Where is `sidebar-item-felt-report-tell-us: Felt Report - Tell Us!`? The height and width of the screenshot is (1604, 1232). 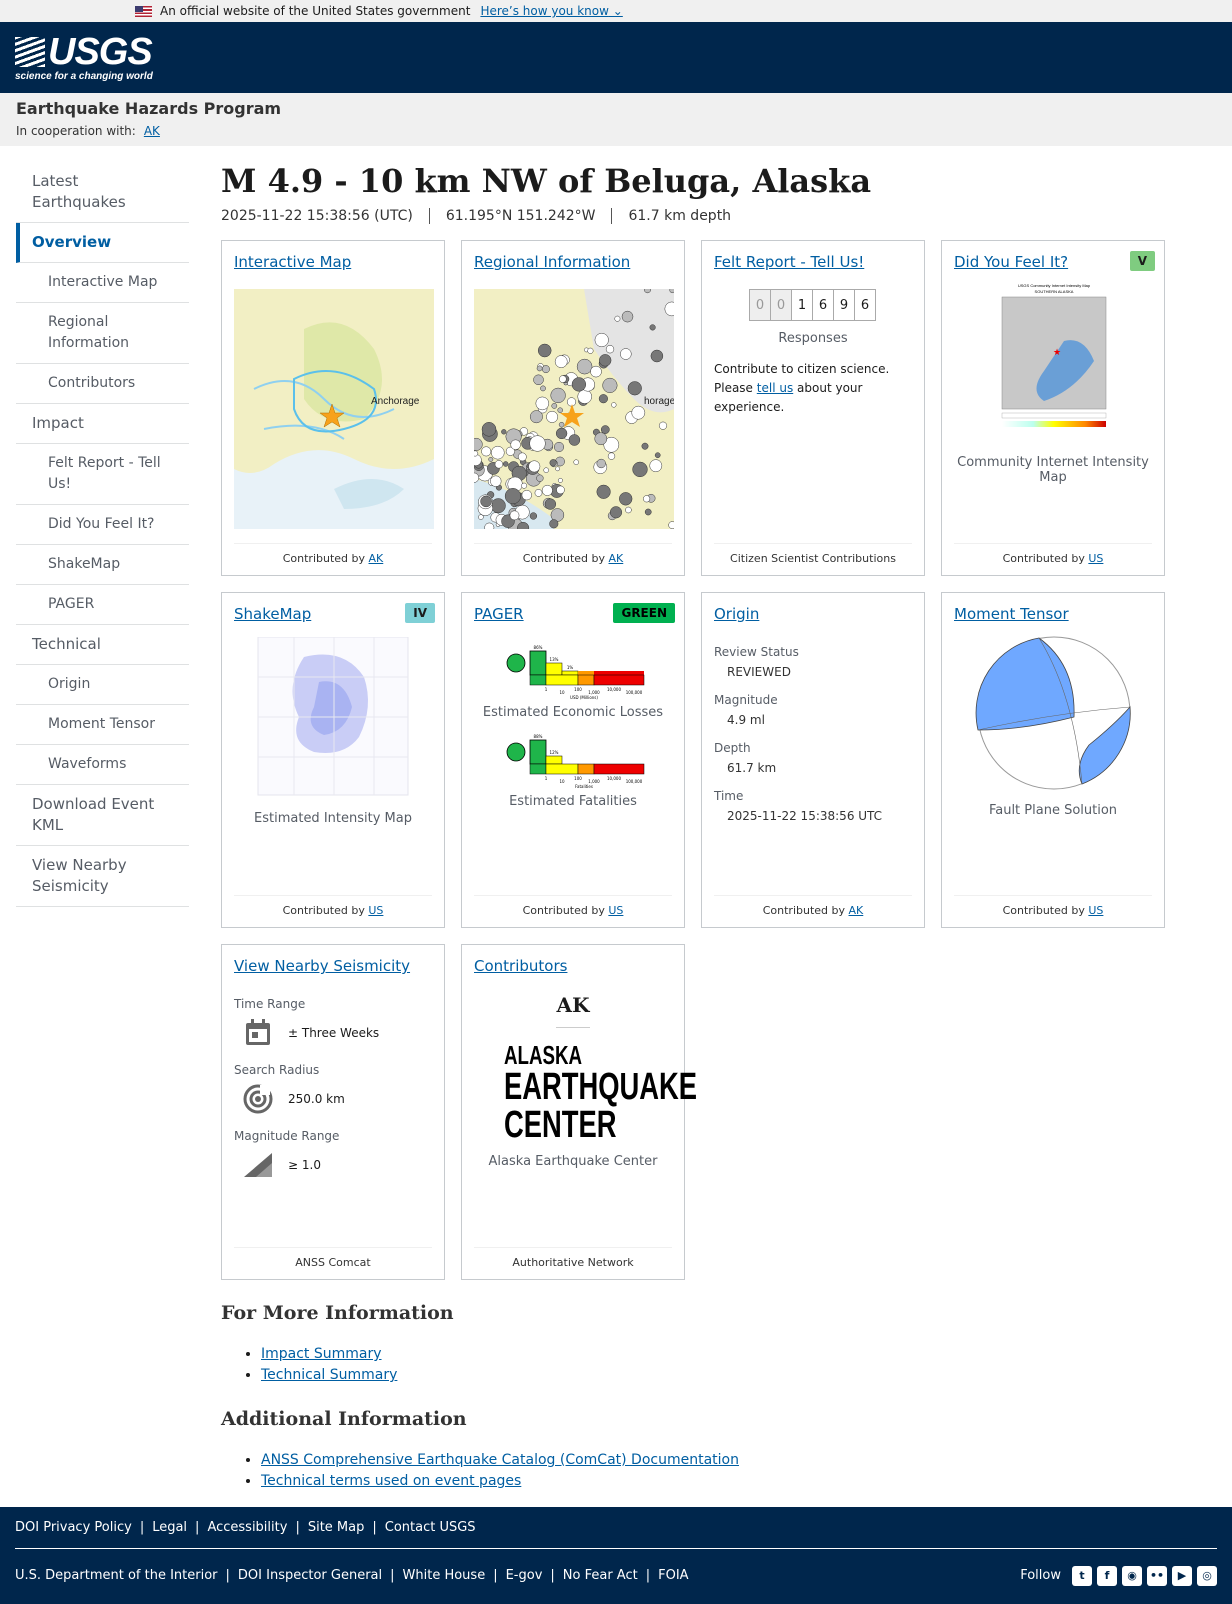
sidebar-item-felt-report-tell-us: Felt Report - Tell Us! is located at coordinates (102, 474).